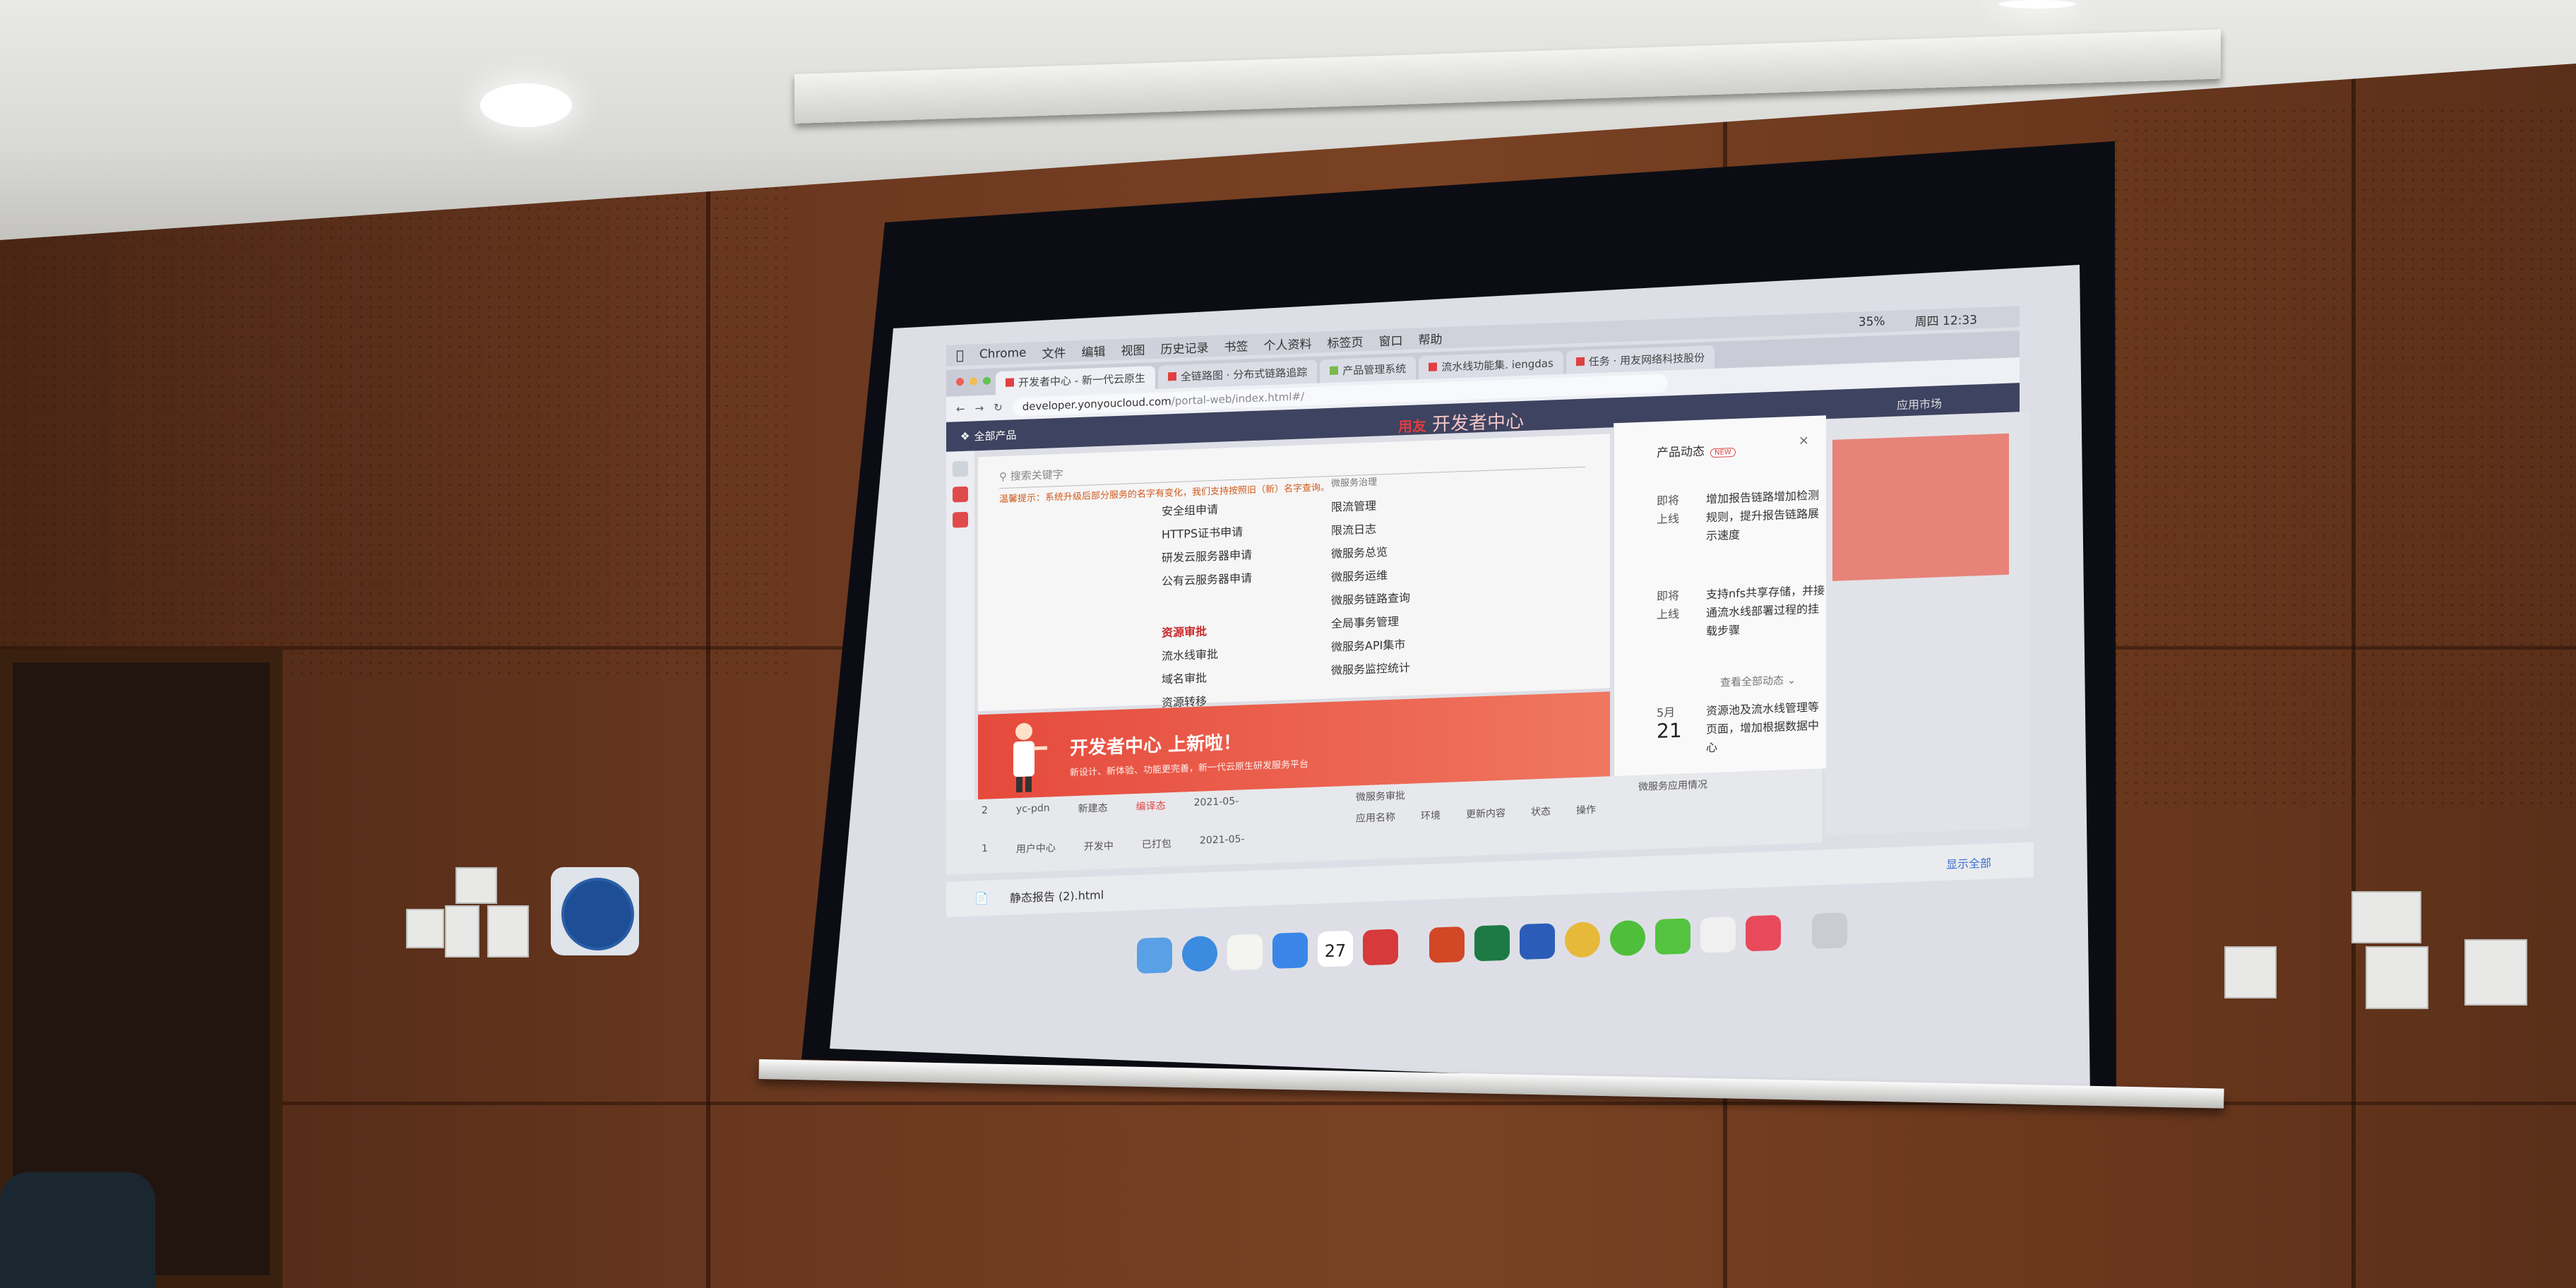 The width and height of the screenshot is (2576, 1288). Describe the element at coordinates (1669, 724) in the screenshot. I see `news-date: 5月 21` at that location.